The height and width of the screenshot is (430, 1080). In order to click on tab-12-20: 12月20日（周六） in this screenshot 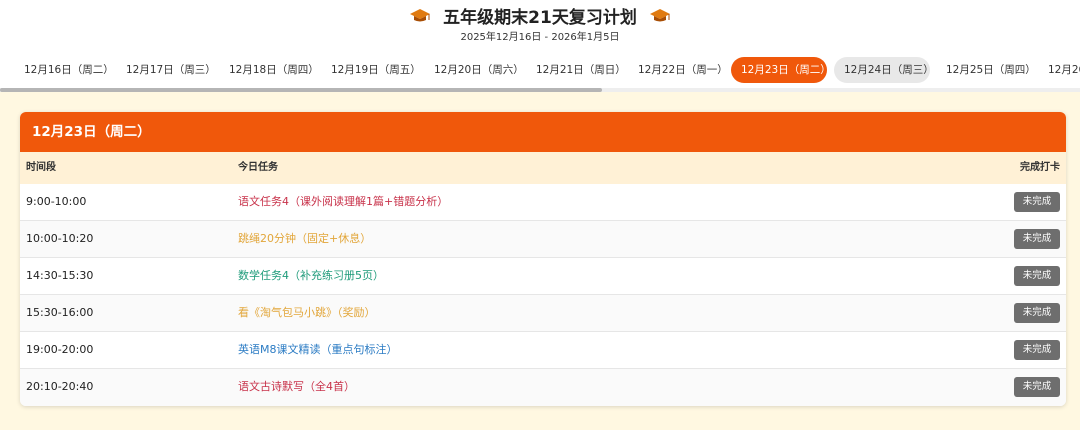, I will do `click(474, 70)`.